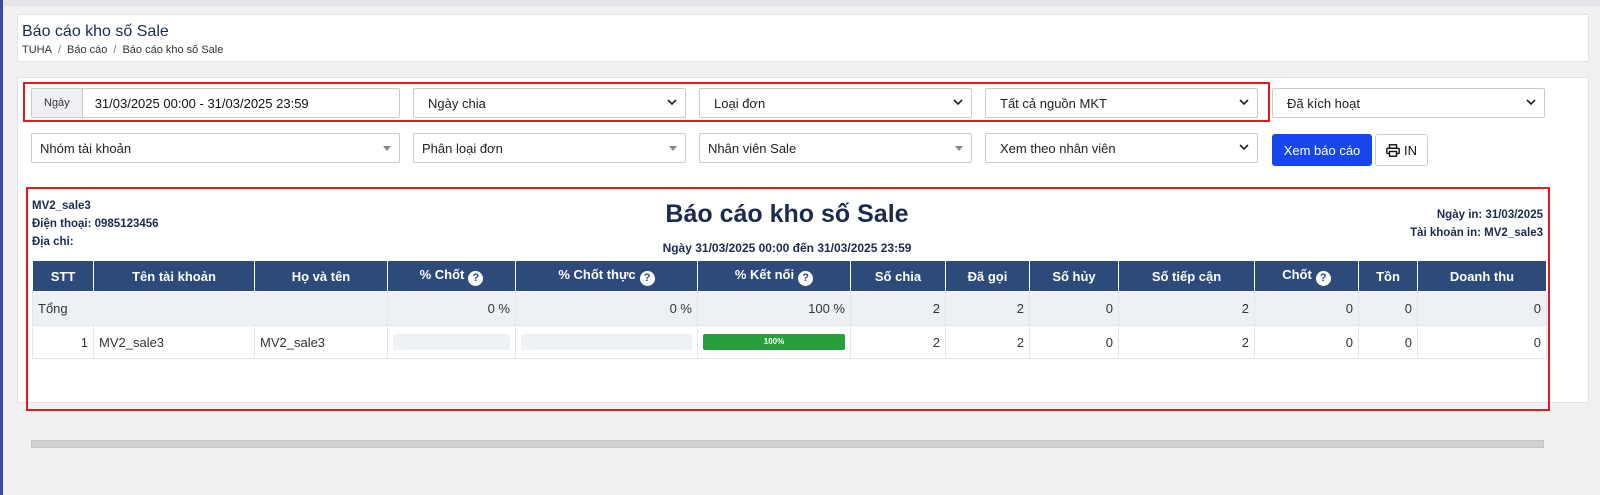 The height and width of the screenshot is (495, 1600). What do you see at coordinates (787, 444) in the screenshot?
I see `horizontal-scrollbar` at bounding box center [787, 444].